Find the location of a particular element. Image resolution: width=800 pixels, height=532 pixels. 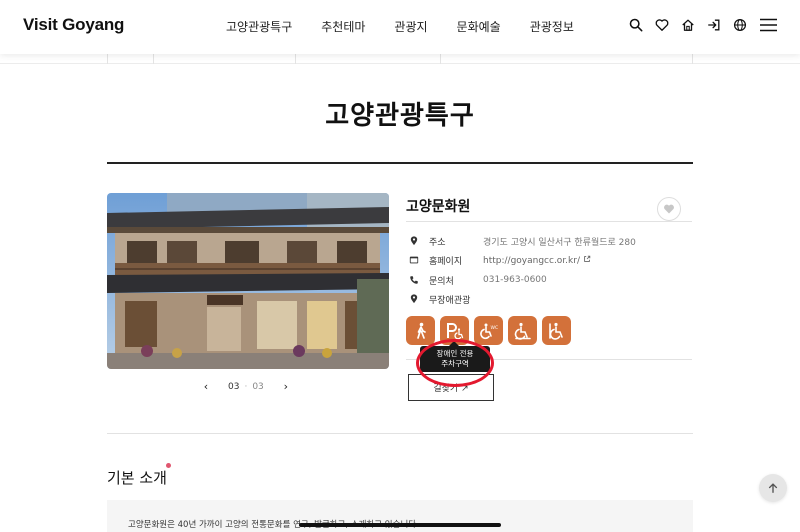

wheelchair-icon is located at coordinates (522, 330).